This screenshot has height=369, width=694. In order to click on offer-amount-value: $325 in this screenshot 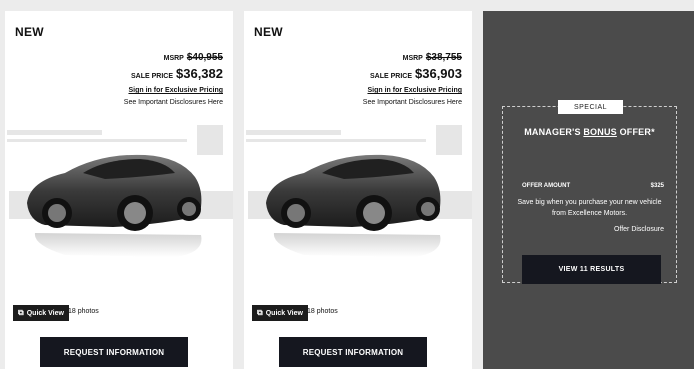, I will do `click(657, 186)`.